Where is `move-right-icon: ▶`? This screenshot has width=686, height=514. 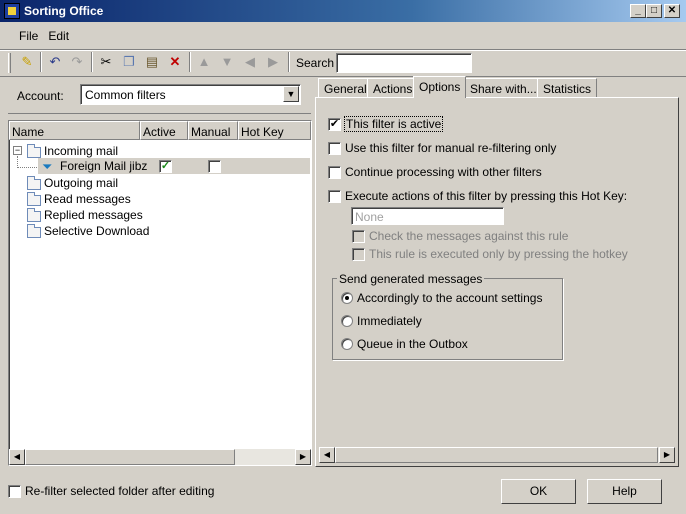 move-right-icon: ▶ is located at coordinates (273, 62).